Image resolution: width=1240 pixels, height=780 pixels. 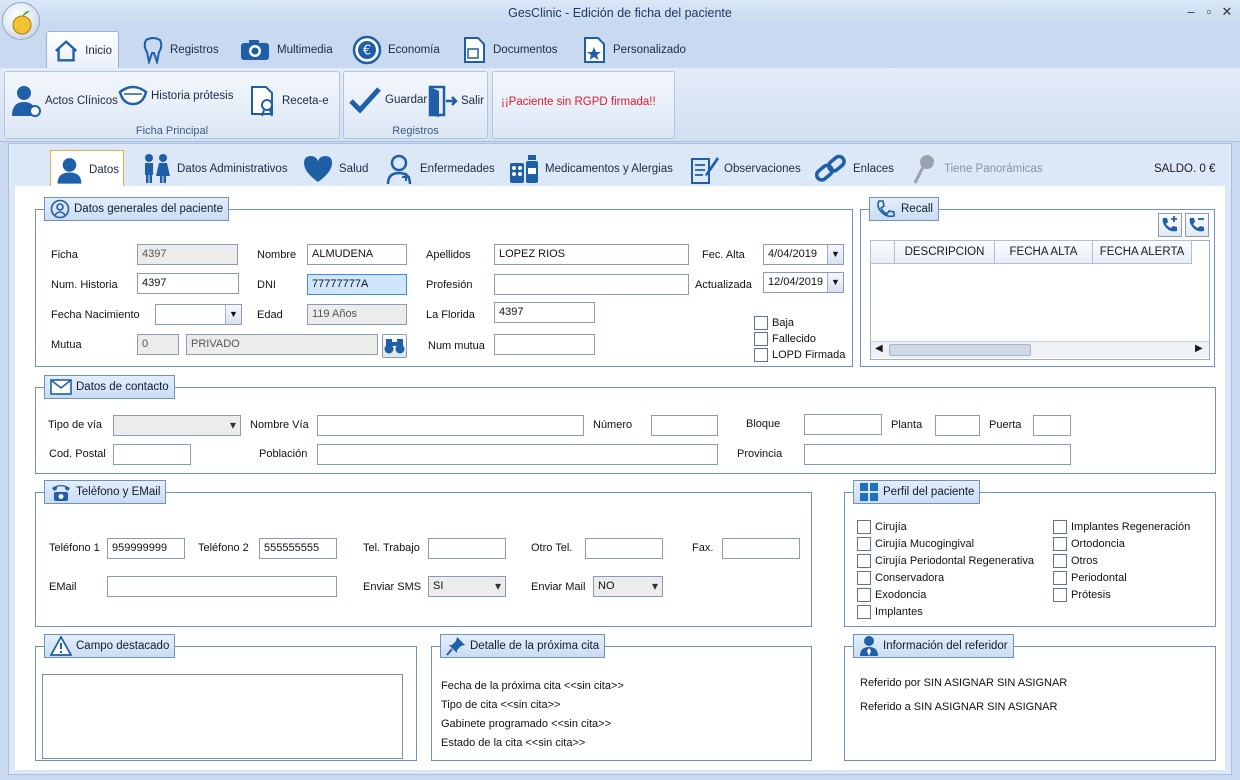 What do you see at coordinates (1040, 349) in the screenshot?
I see `horizontal-scrollbar: ◀ ▶` at bounding box center [1040, 349].